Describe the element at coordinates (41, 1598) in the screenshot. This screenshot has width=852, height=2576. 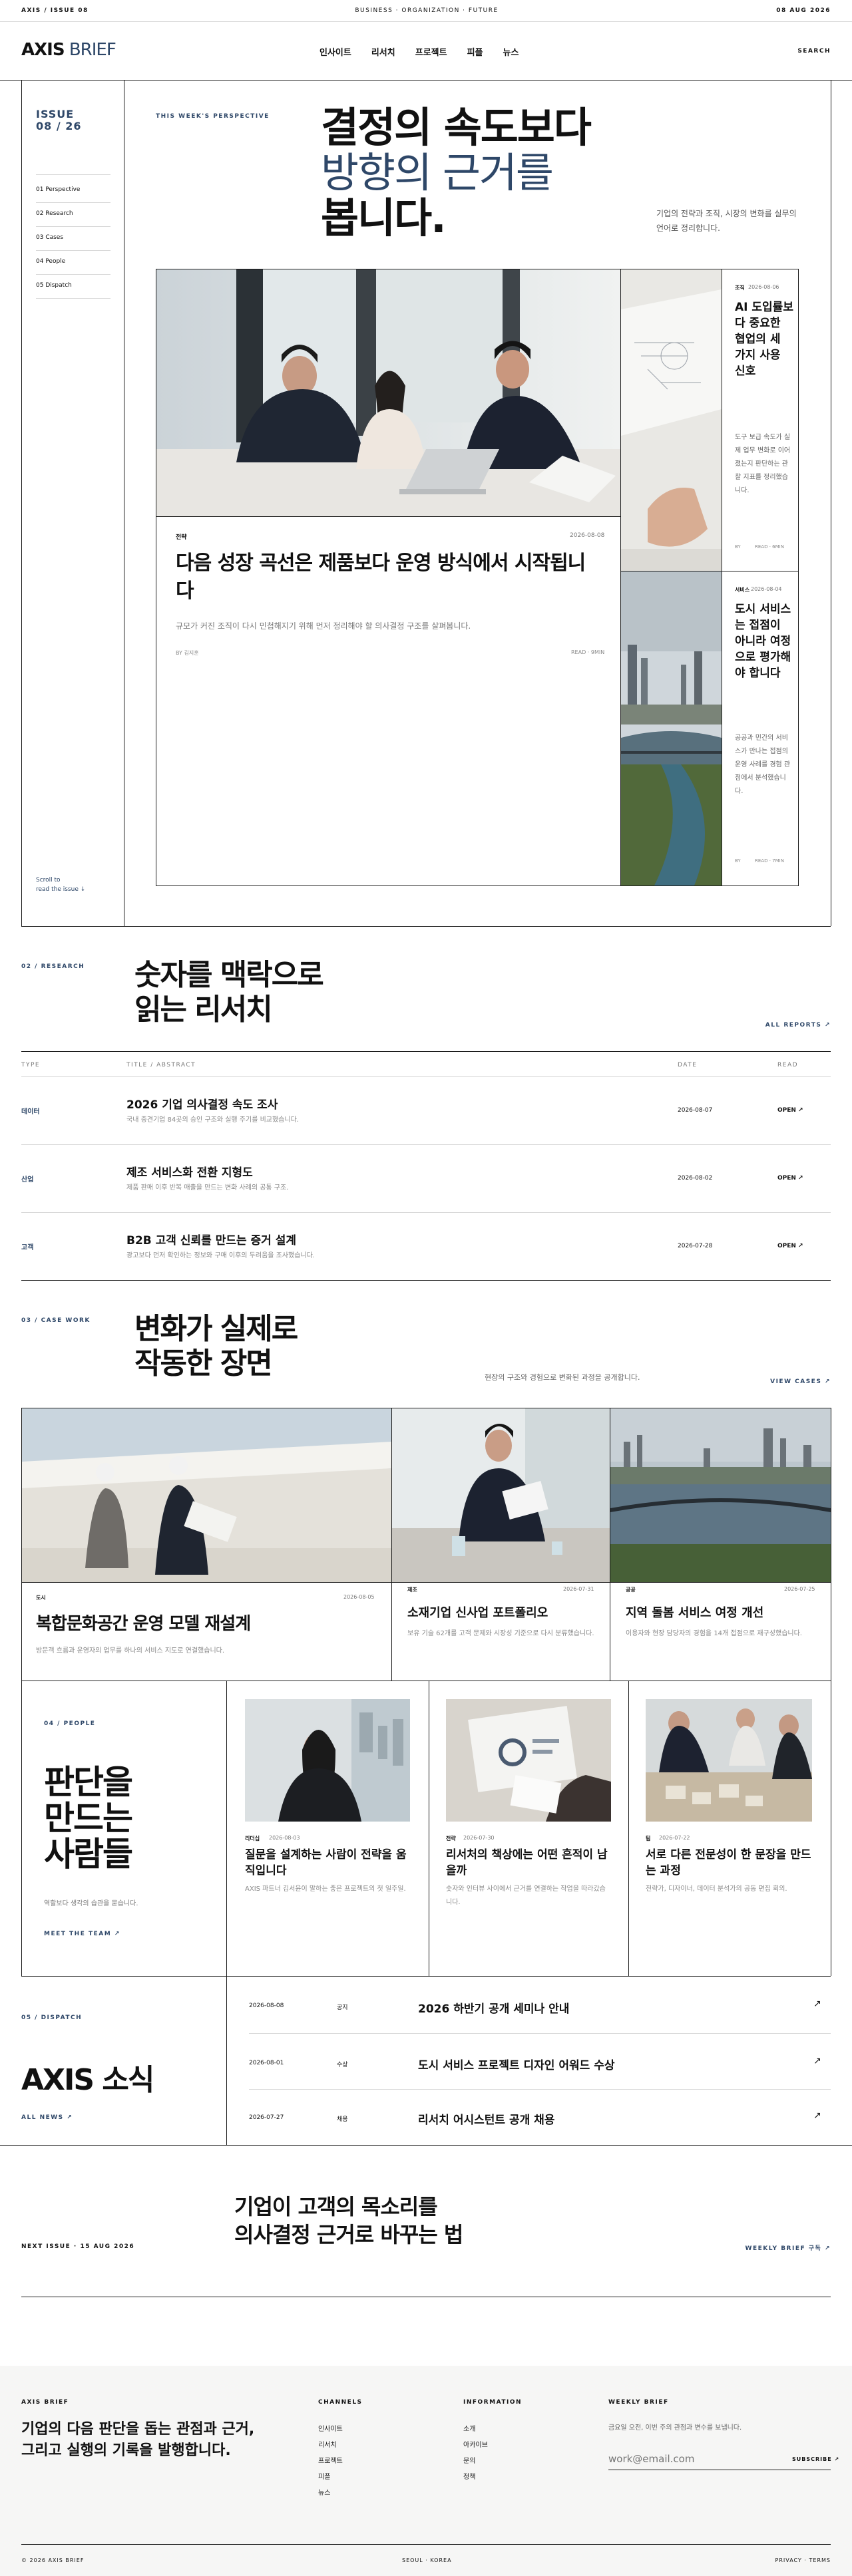
I see `case1-tag: 도시` at that location.